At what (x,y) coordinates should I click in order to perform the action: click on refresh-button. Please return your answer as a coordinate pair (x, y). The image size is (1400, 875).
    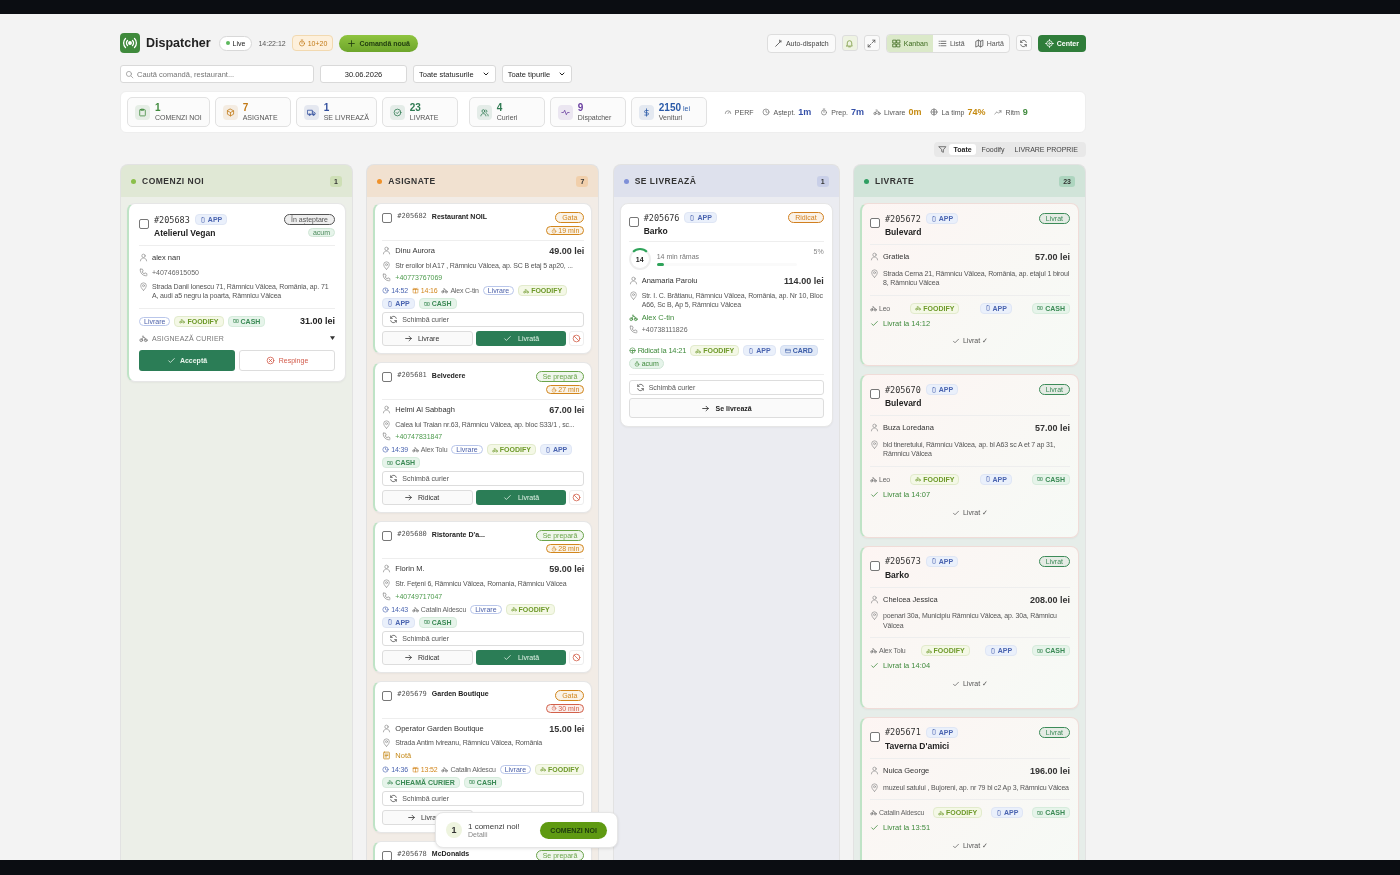
    Looking at the image, I should click on (1023, 43).